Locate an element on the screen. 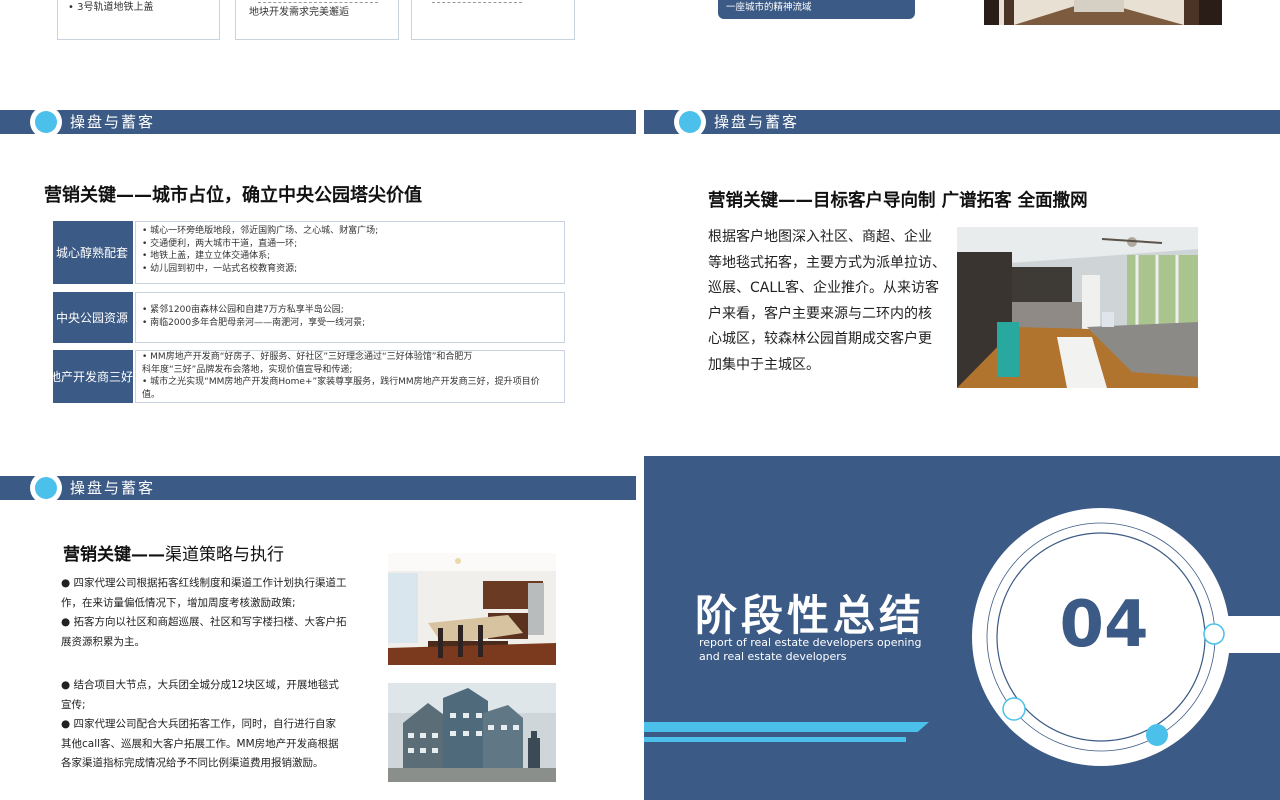 Image resolution: width=1280 pixels, height=800 pixels. slide-1-right-fragment: 一座城市的精神流域 is located at coordinates (962, 50).